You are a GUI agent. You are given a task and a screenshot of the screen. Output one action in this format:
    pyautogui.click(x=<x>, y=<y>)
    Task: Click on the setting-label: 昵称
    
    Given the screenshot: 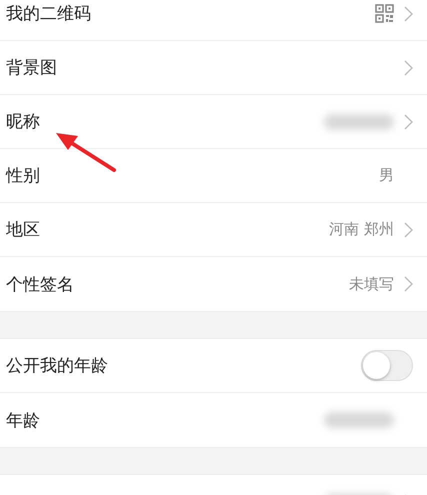 What is the action you would take?
    pyautogui.click(x=23, y=122)
    